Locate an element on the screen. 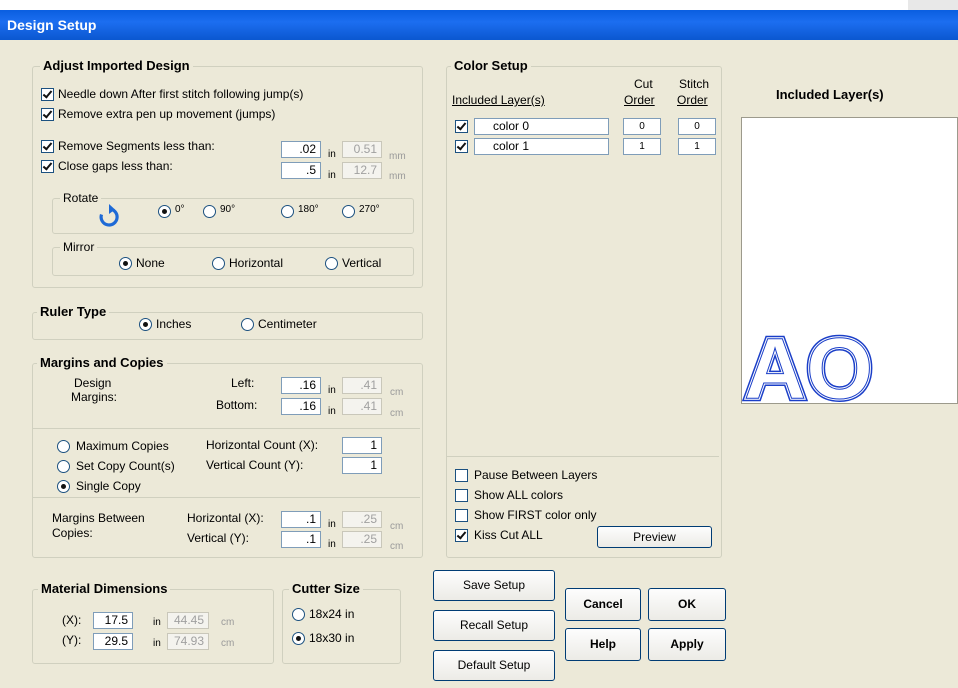 This screenshot has width=958, height=688. close-gaps-label: Close gaps less than: is located at coordinates (115, 166).